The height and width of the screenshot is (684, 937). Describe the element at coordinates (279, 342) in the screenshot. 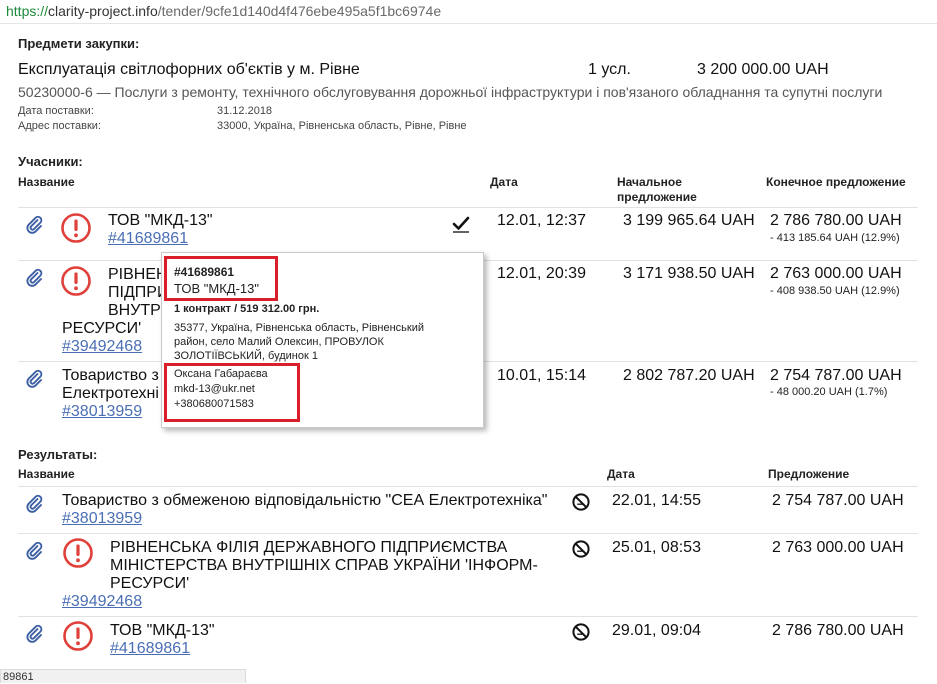

I see `tooltip-address-line: район, село Малий Олексин, ПРОВУЛОК` at that location.